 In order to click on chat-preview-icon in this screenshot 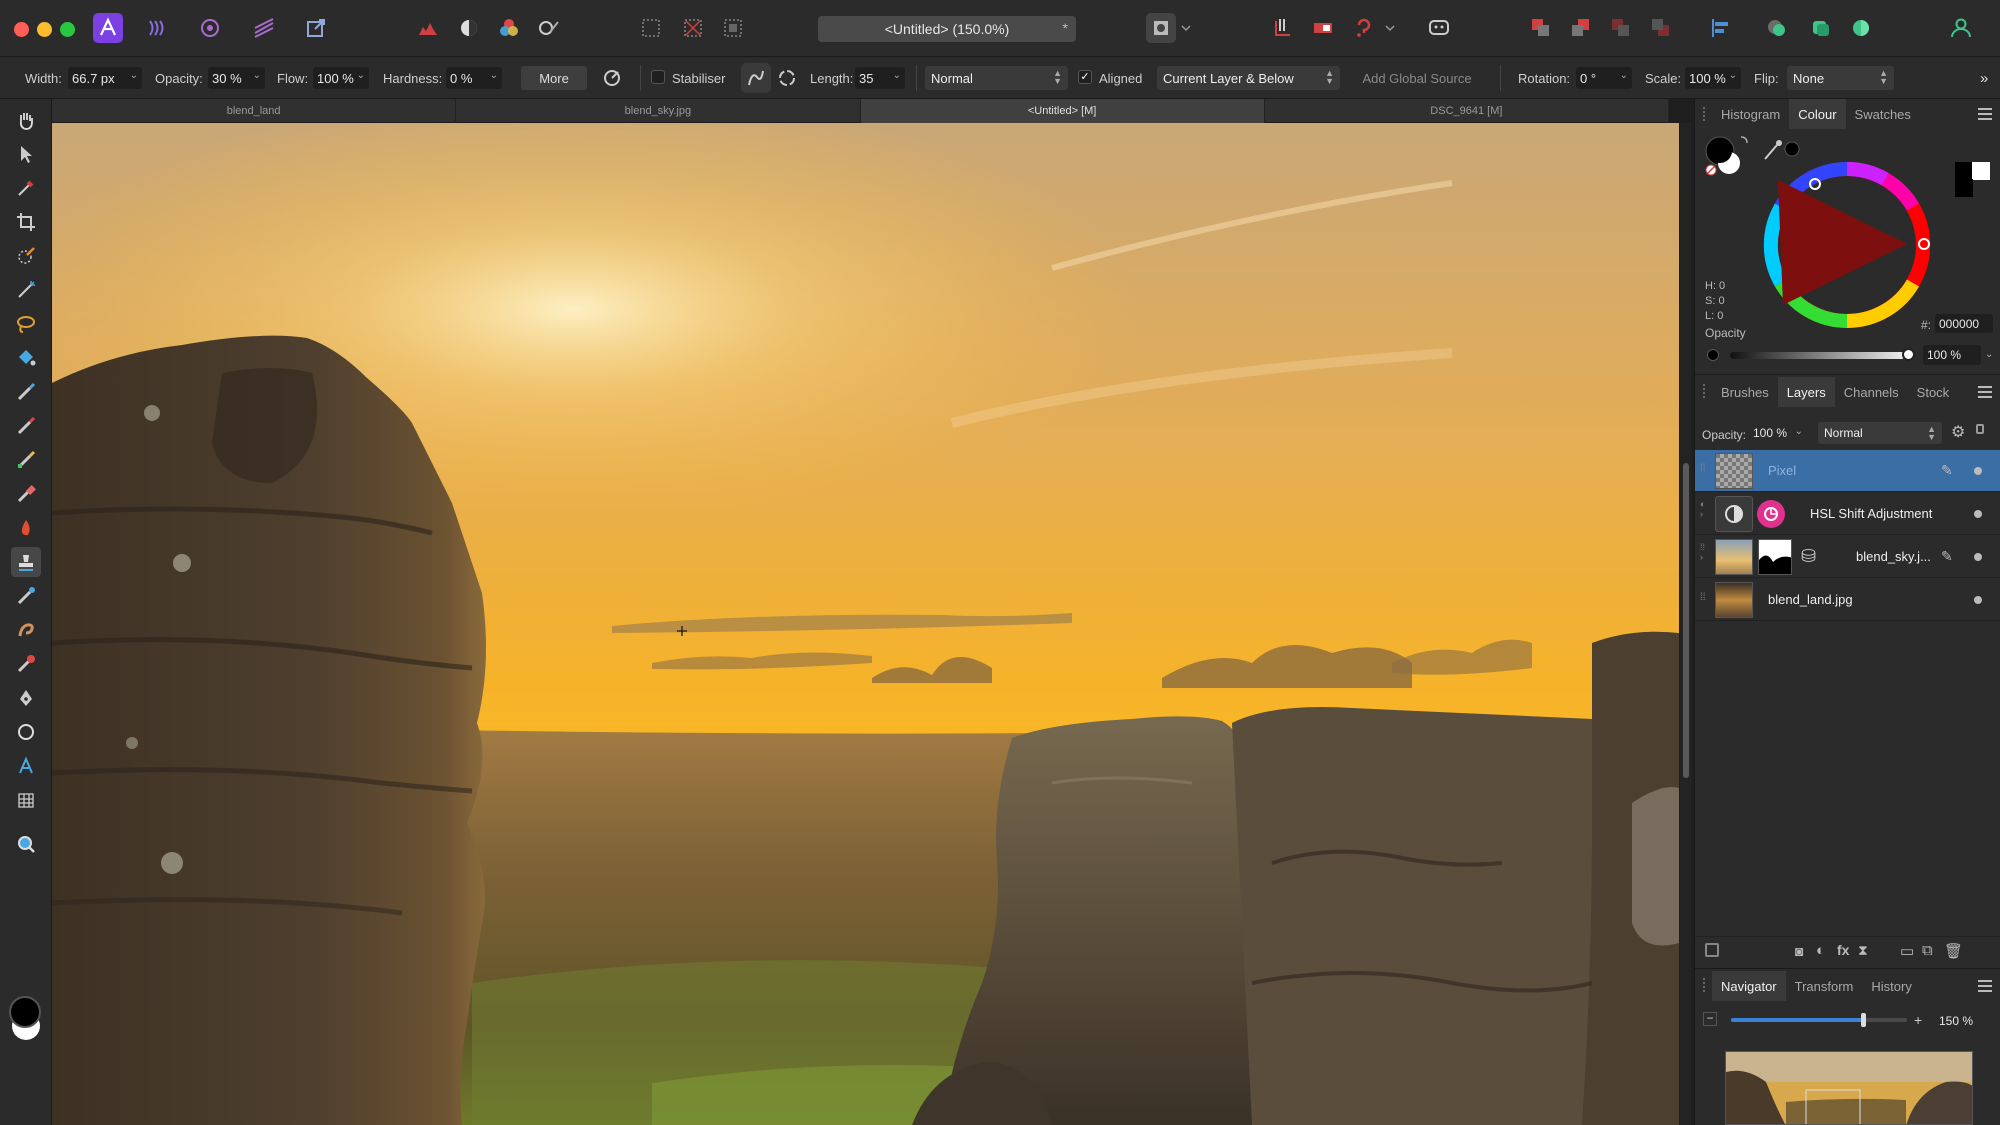, I will do `click(1439, 28)`.